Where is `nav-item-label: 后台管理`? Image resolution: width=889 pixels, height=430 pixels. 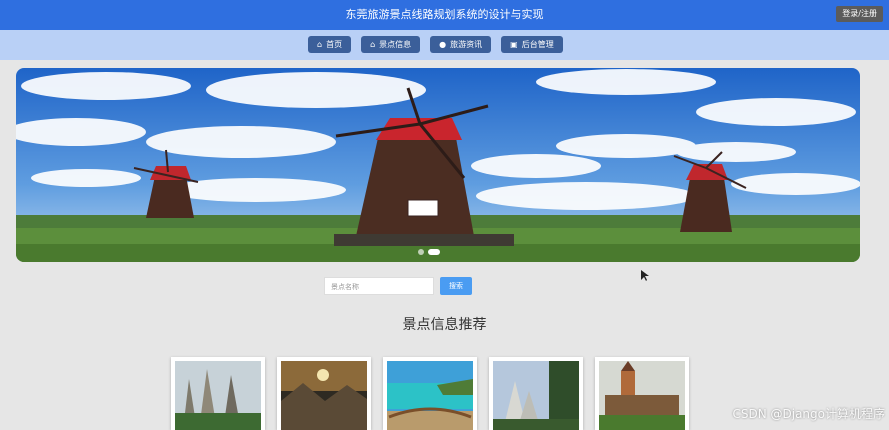 nav-item-label: 后台管理 is located at coordinates (537, 44).